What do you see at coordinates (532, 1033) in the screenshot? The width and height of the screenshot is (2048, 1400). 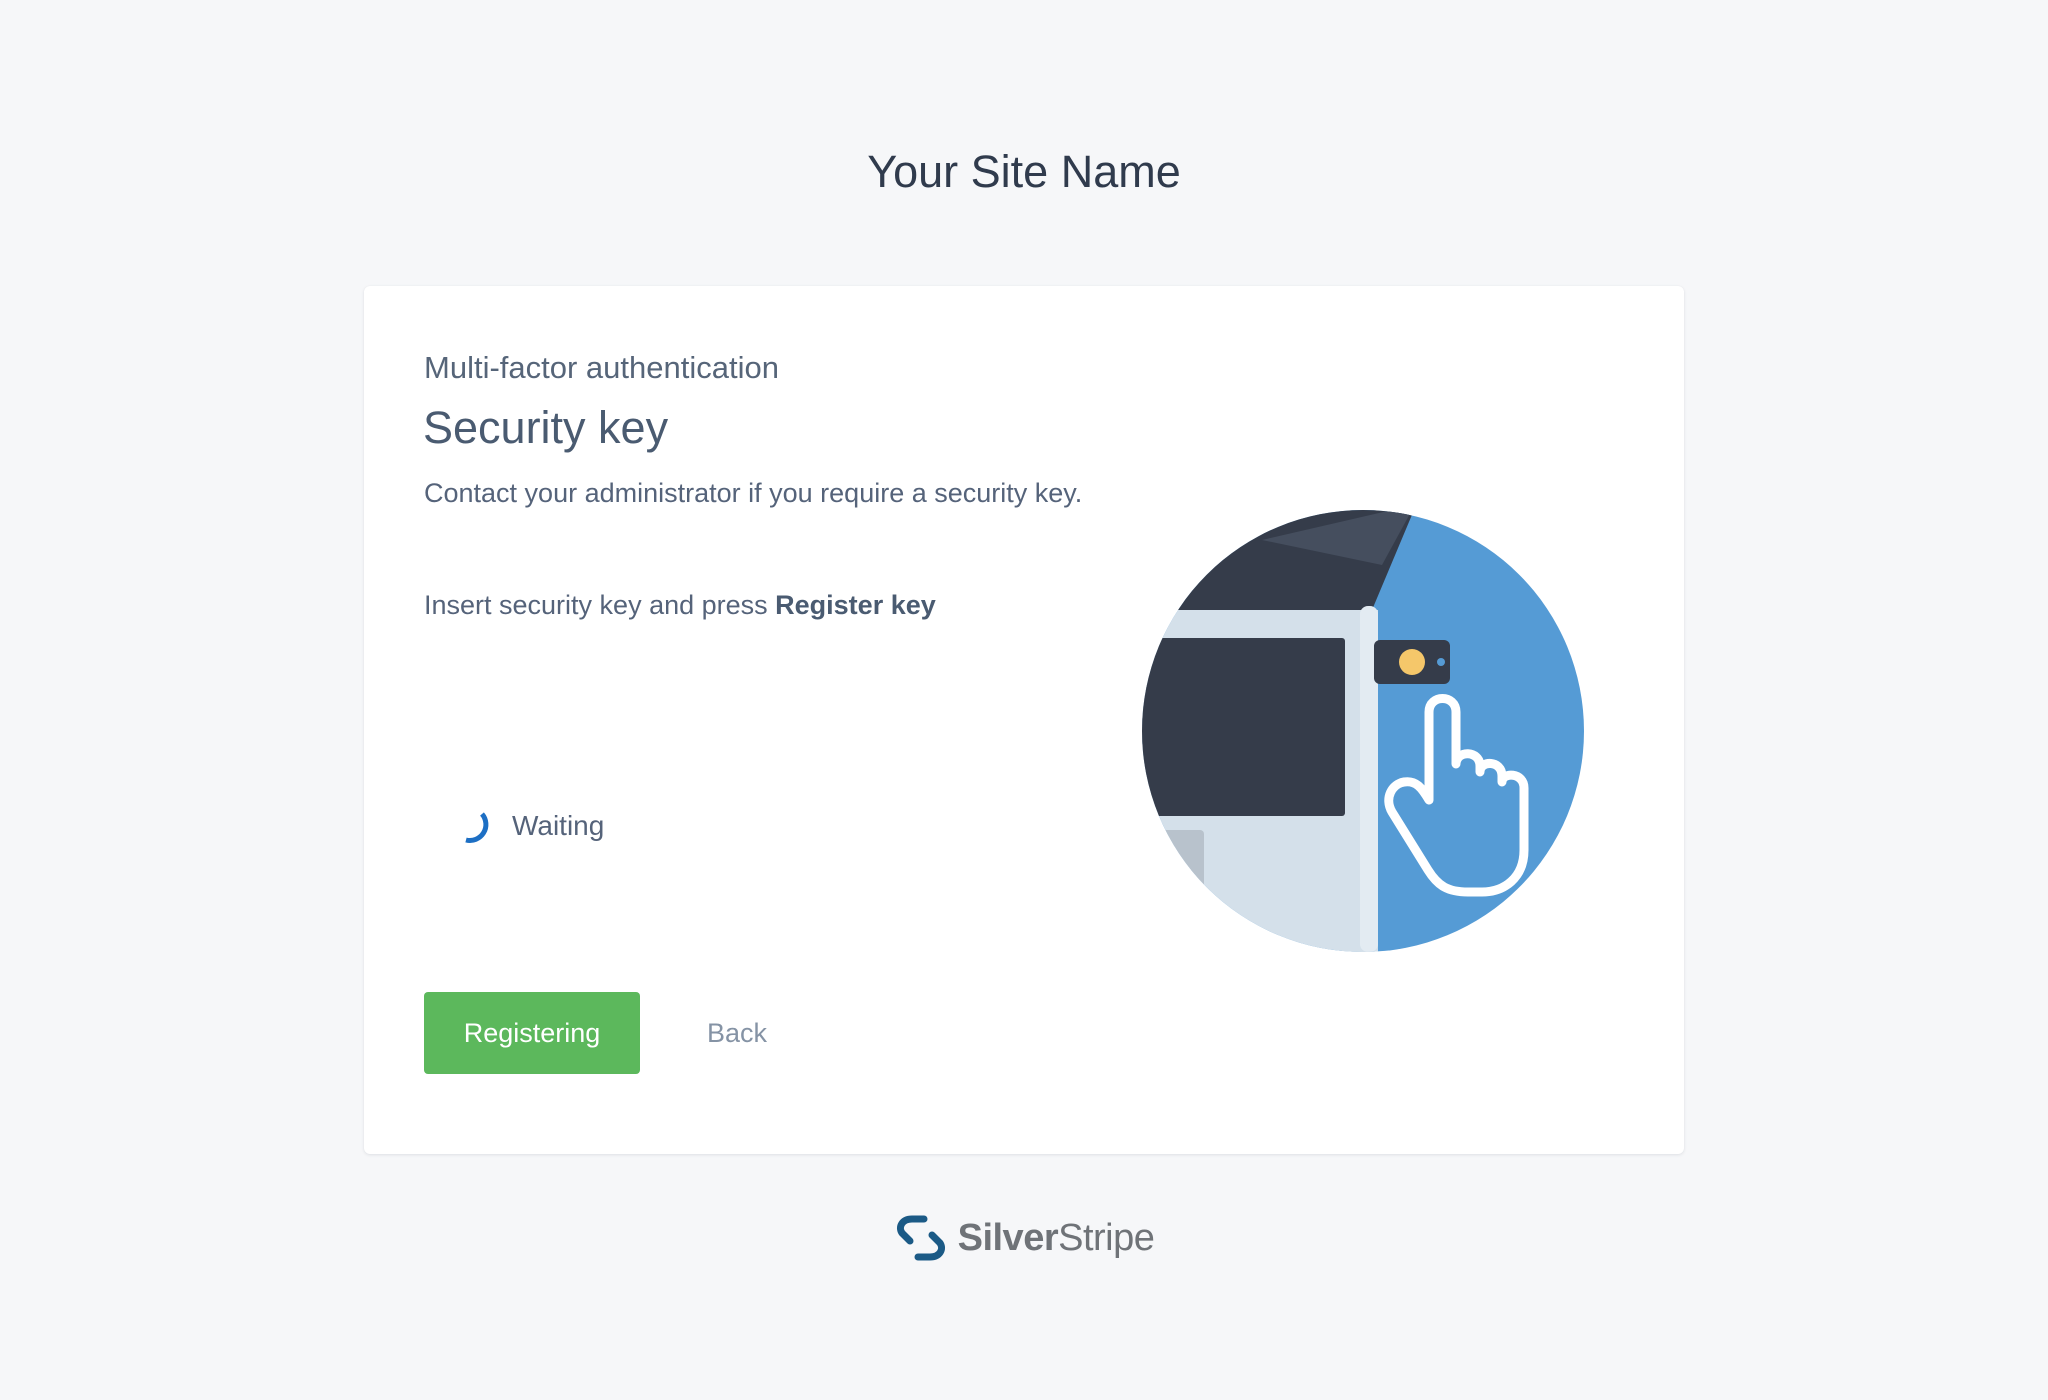 I see `registering-button: Registering` at bounding box center [532, 1033].